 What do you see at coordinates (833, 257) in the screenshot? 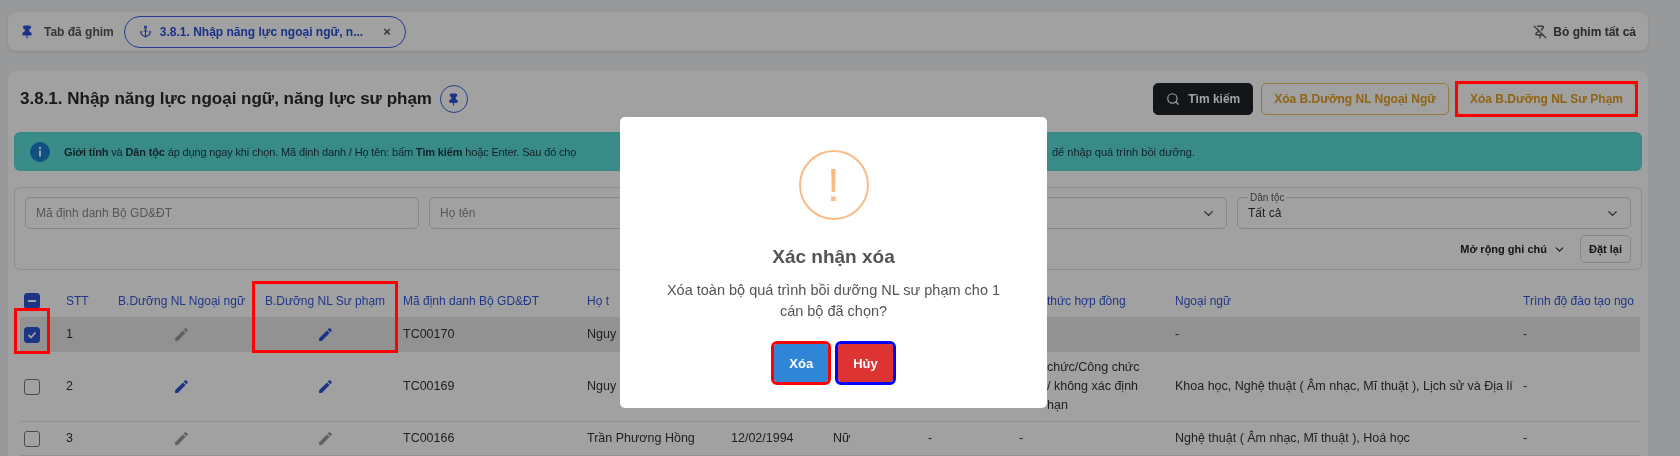
I see `dialog-title: Xác nhận xóa` at bounding box center [833, 257].